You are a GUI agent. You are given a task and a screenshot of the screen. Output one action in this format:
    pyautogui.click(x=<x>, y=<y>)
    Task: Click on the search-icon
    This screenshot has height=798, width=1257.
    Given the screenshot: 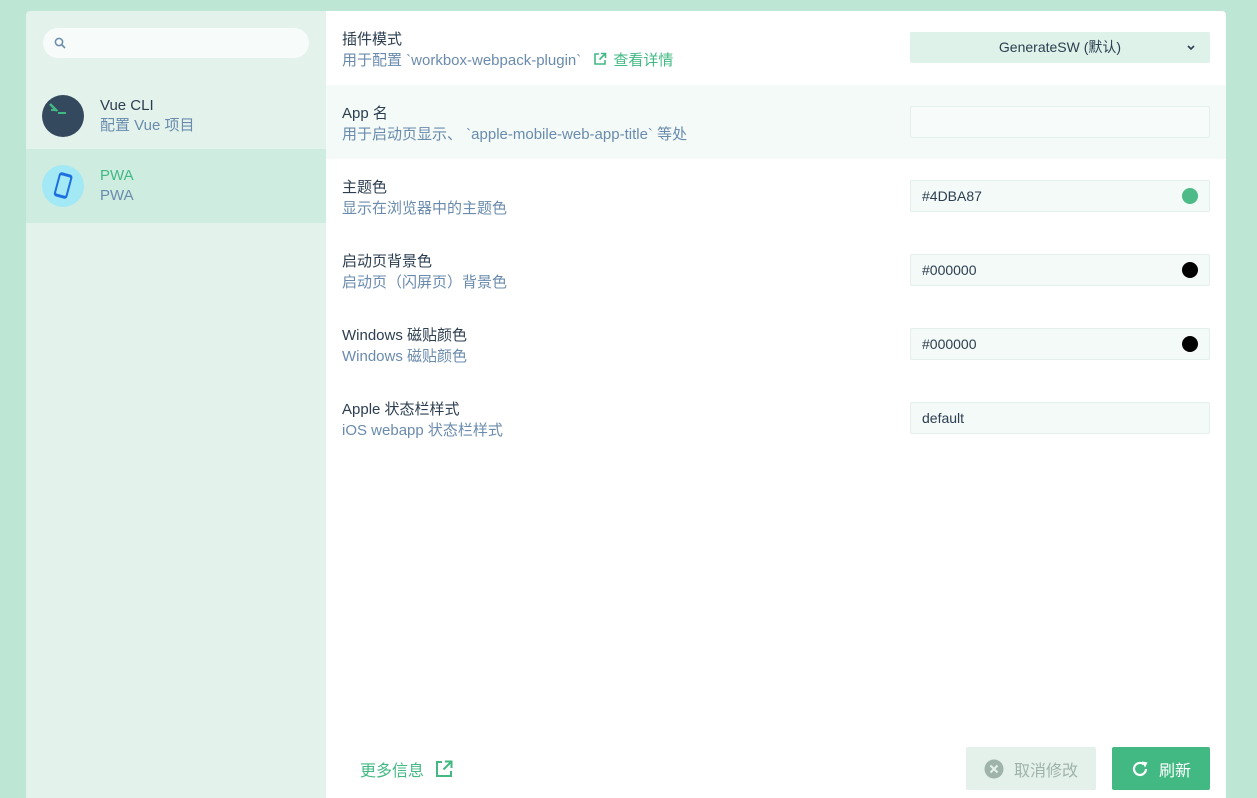 What is the action you would take?
    pyautogui.click(x=60, y=43)
    